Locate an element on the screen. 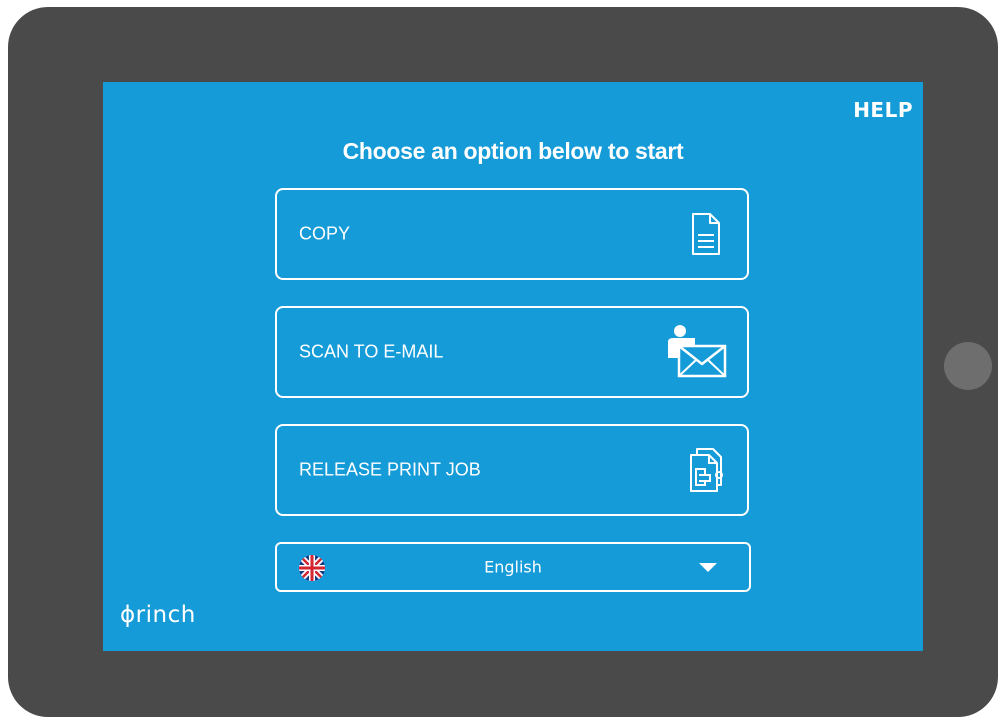  copy-button: COPY is located at coordinates (512, 234).